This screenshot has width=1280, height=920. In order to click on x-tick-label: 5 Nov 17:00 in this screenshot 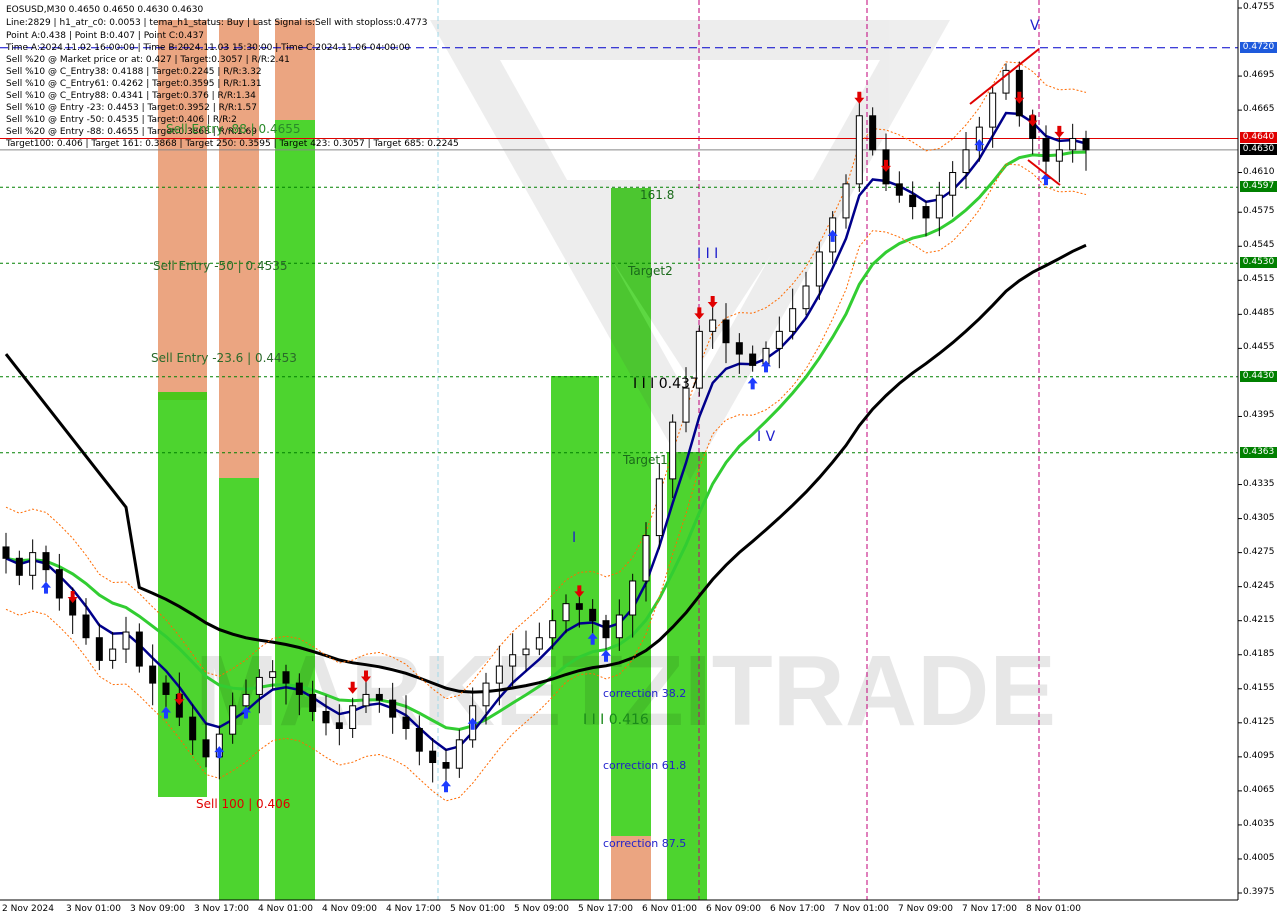, I will do `click(605, 909)`.